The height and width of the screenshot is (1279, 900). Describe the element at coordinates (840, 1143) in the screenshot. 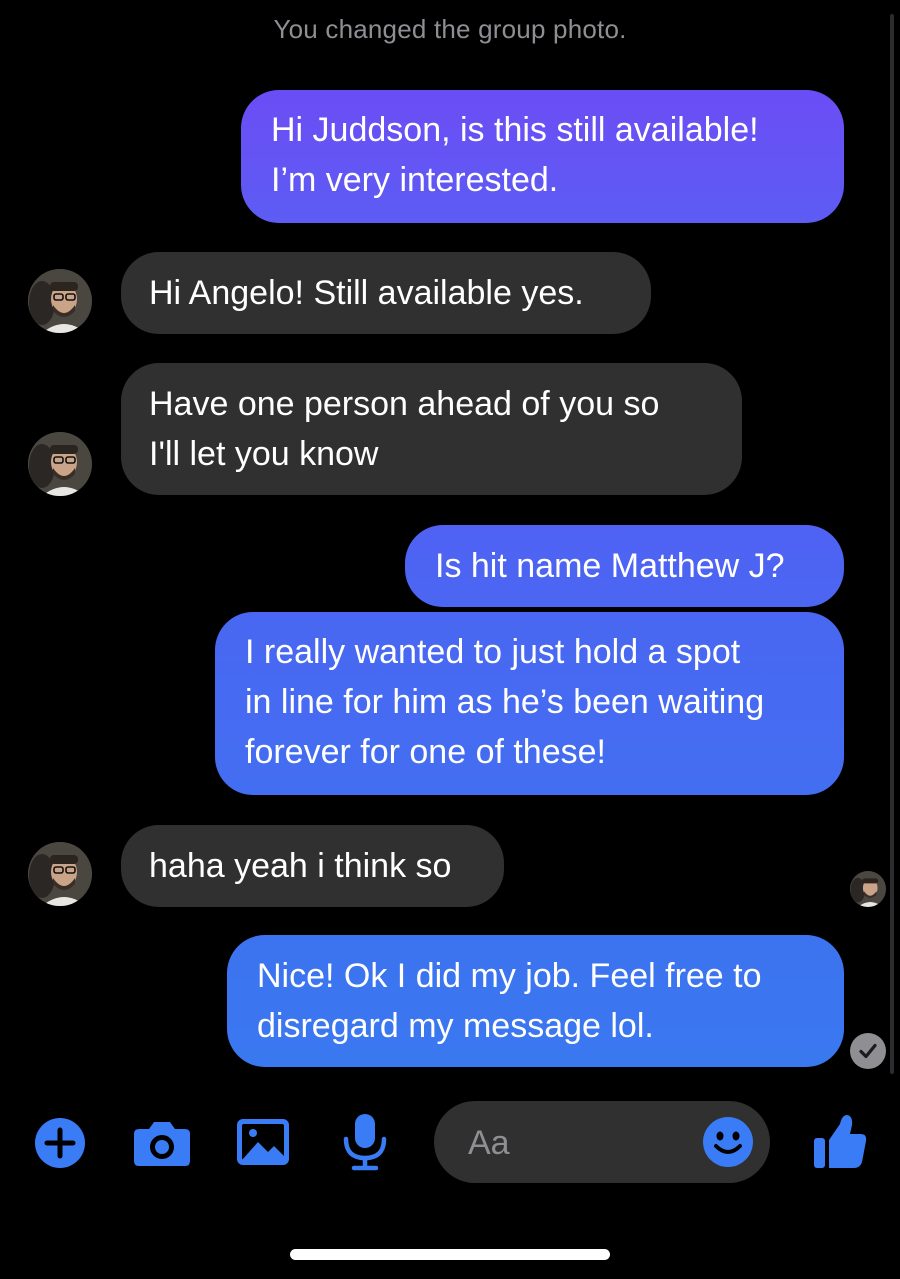

I see `thumbs-up-icon` at that location.